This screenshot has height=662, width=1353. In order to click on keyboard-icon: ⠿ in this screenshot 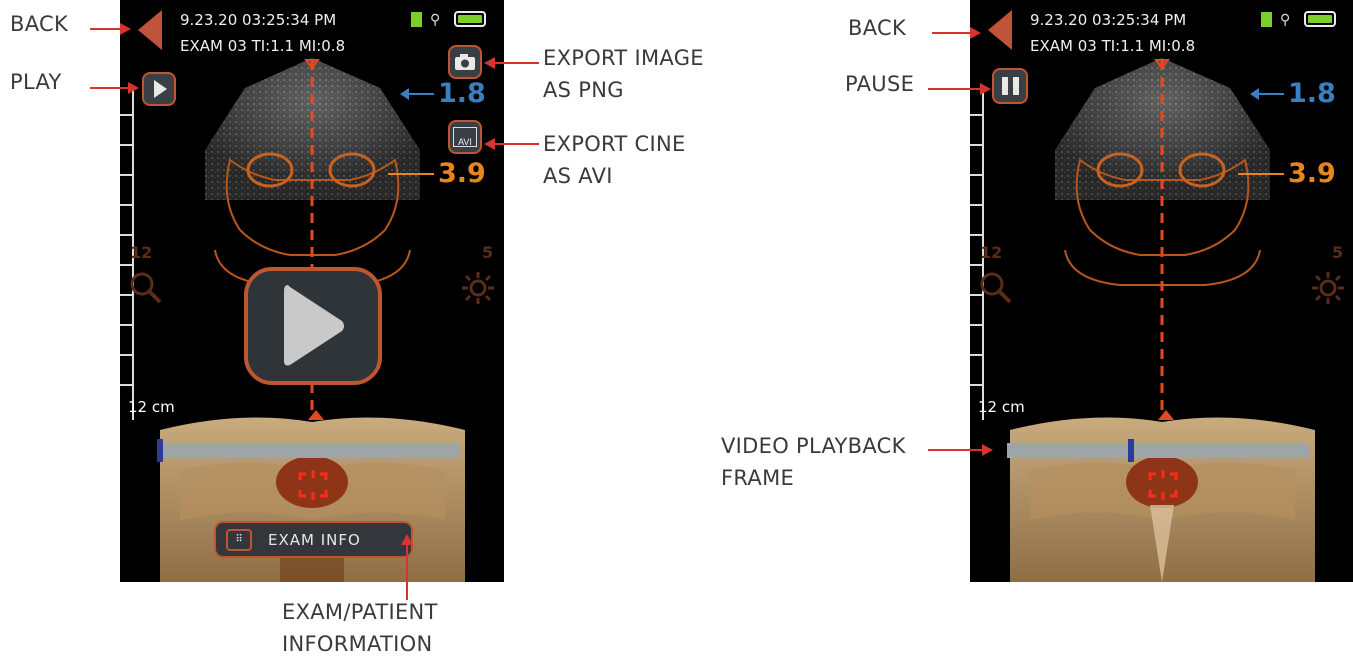, I will do `click(239, 539)`.